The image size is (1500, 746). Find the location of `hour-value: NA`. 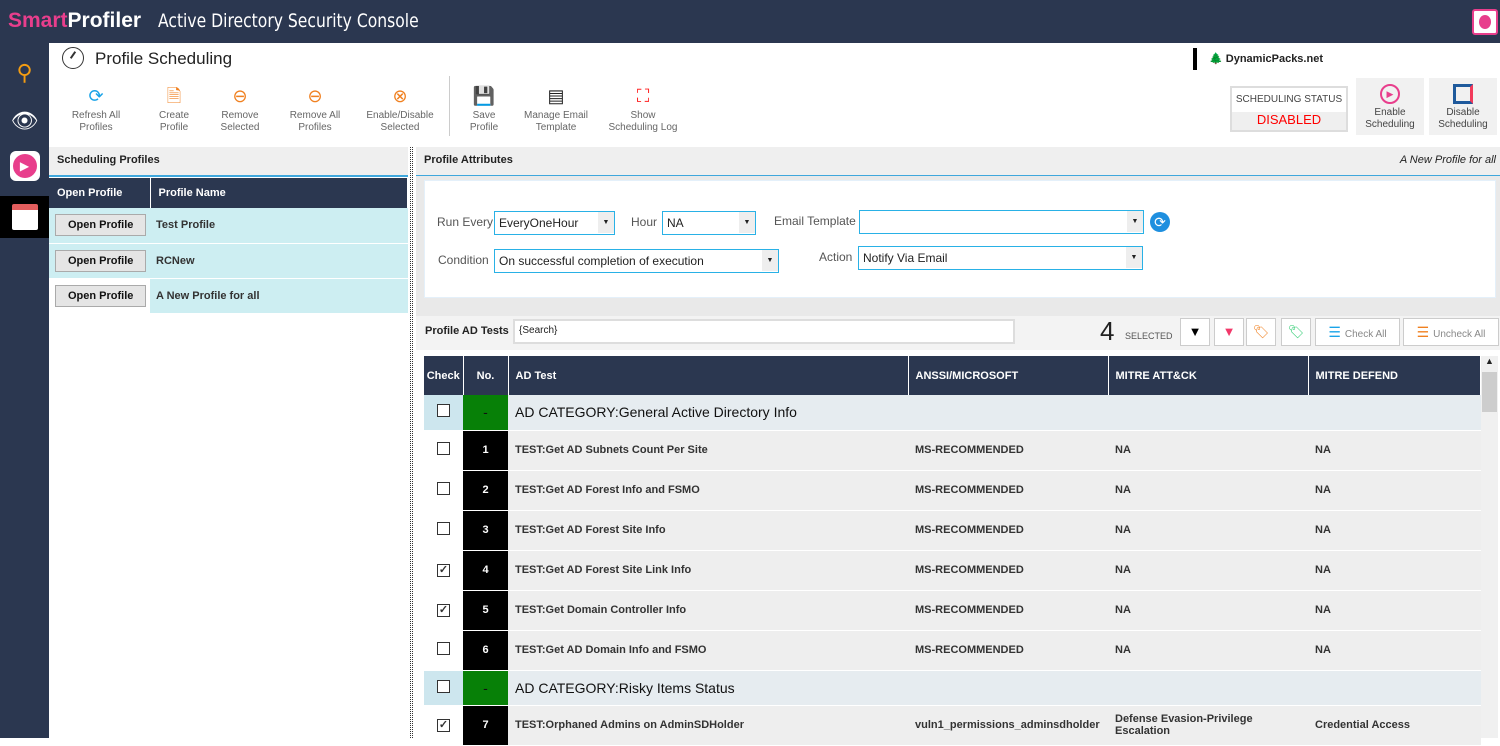

hour-value: NA is located at coordinates (675, 223).